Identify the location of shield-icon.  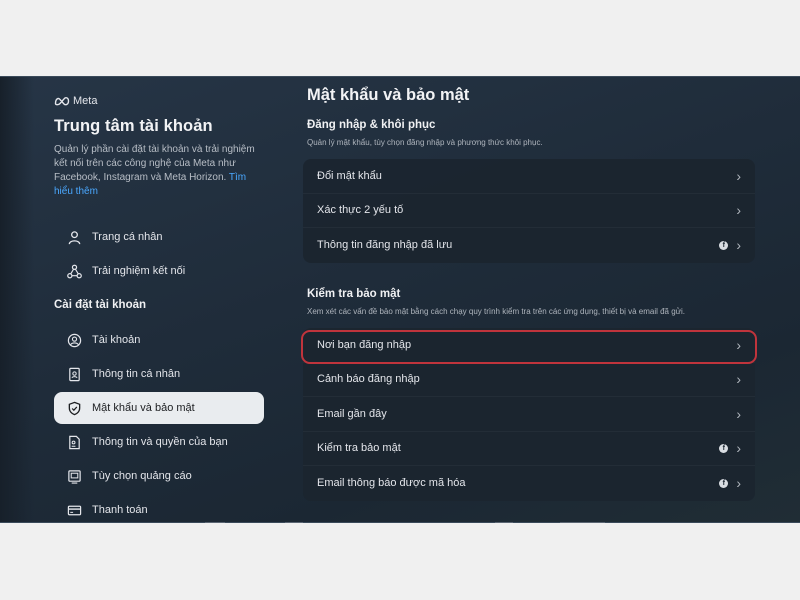
(74, 408).